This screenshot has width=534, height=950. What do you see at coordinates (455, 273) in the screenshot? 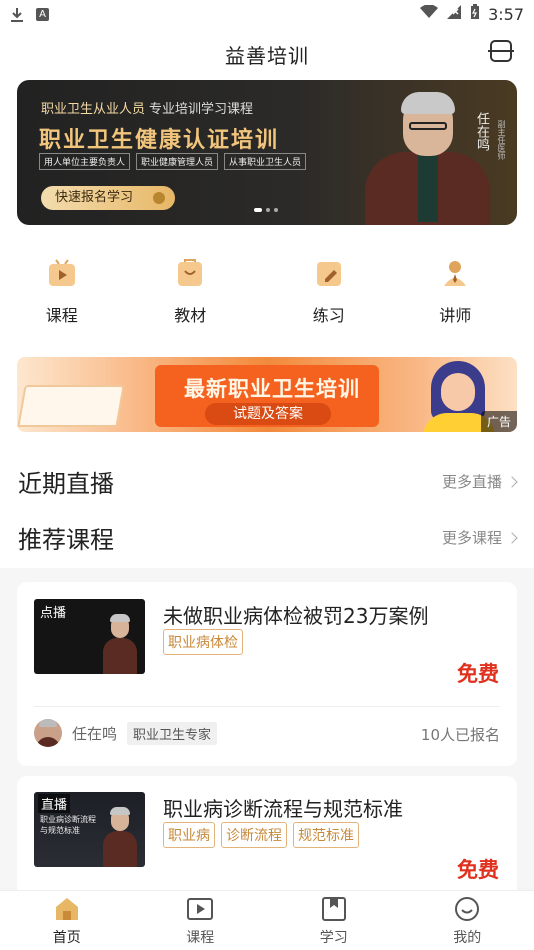
I see `teacher-icon` at bounding box center [455, 273].